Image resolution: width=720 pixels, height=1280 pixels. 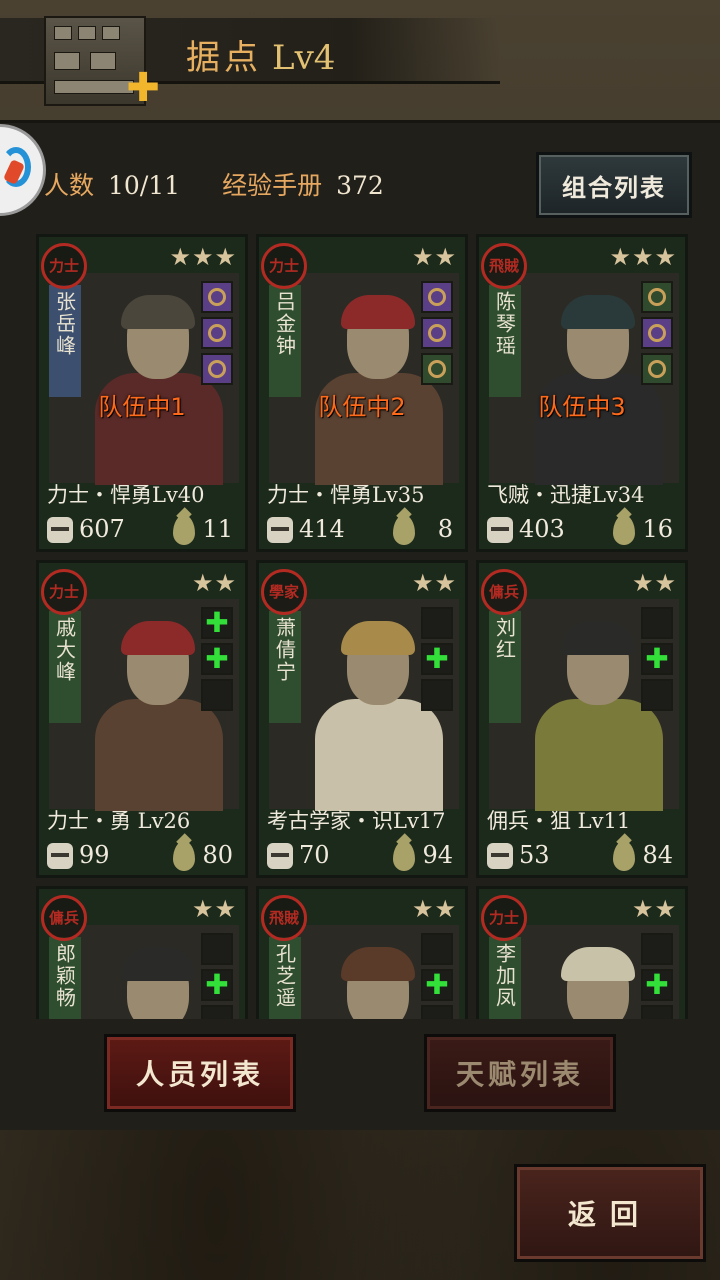 I want to click on class-level-line: 佣兵・狙 Lv11, so click(x=559, y=821).